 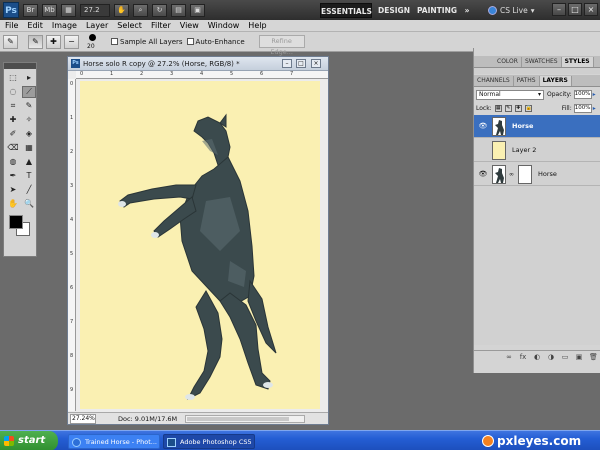 I want to click on doc-close-button: ×, so click(x=316, y=63).